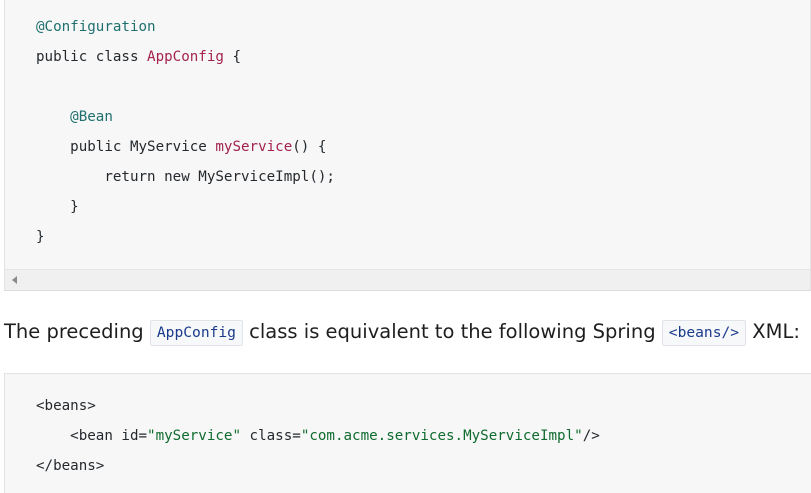 The height and width of the screenshot is (493, 811). Describe the element at coordinates (266, 177) in the screenshot. I see `code-token: MyServiceImpl();` at that location.